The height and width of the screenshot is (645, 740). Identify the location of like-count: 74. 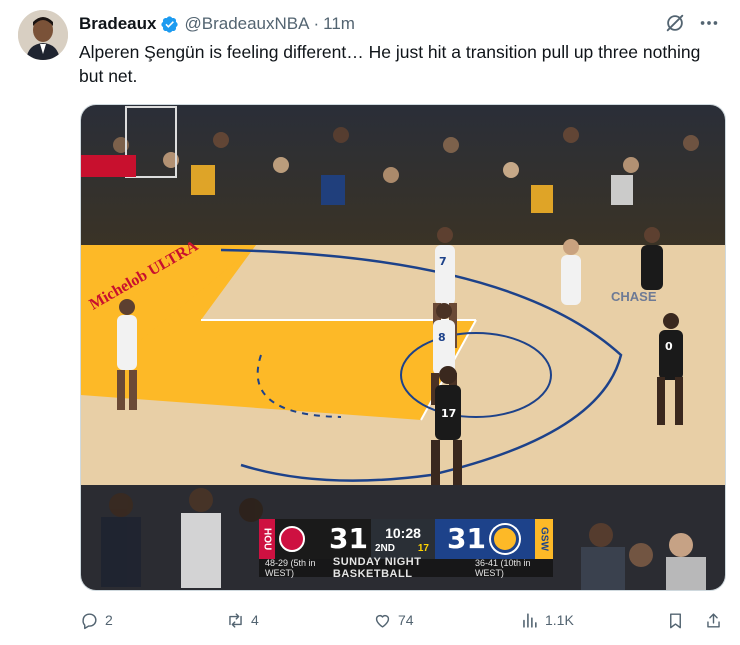
(406, 620).